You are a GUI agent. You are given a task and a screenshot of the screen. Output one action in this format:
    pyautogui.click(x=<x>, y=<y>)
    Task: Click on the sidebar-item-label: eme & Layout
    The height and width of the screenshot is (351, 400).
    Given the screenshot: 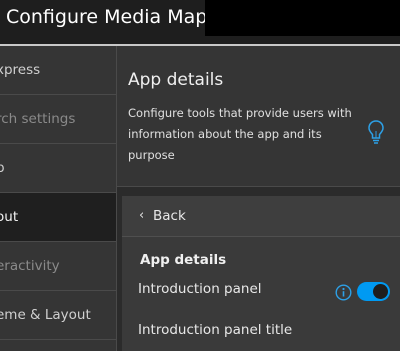 What is the action you would take?
    pyautogui.click(x=45, y=315)
    